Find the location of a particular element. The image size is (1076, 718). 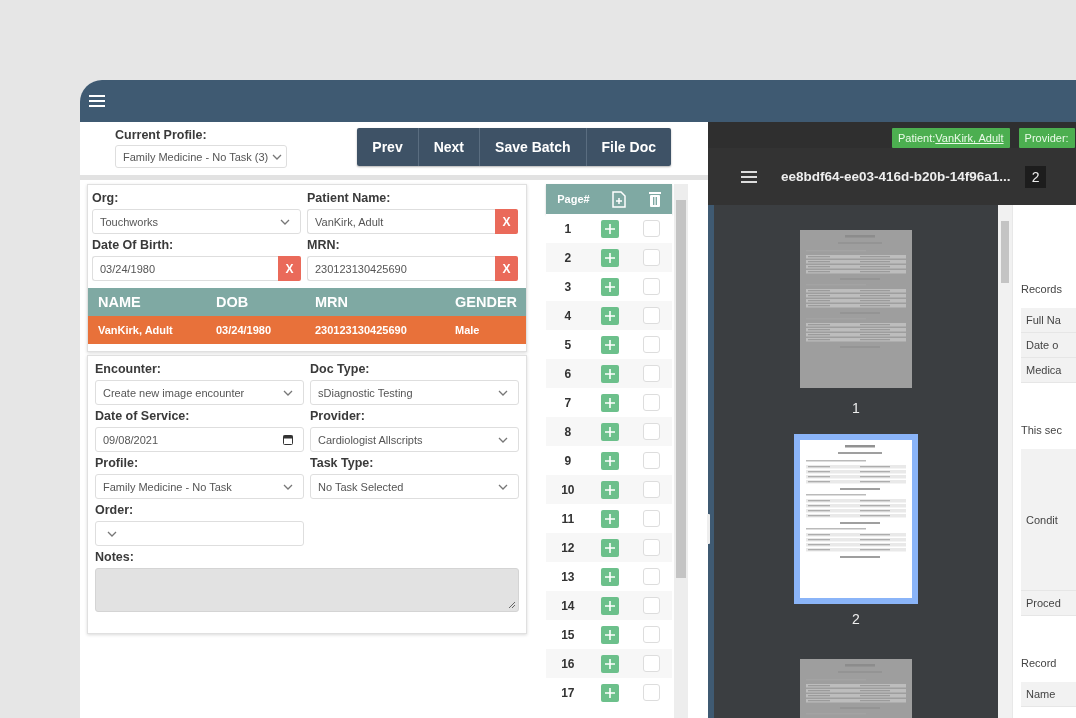

table-cell: Medica is located at coordinates (1048, 370).